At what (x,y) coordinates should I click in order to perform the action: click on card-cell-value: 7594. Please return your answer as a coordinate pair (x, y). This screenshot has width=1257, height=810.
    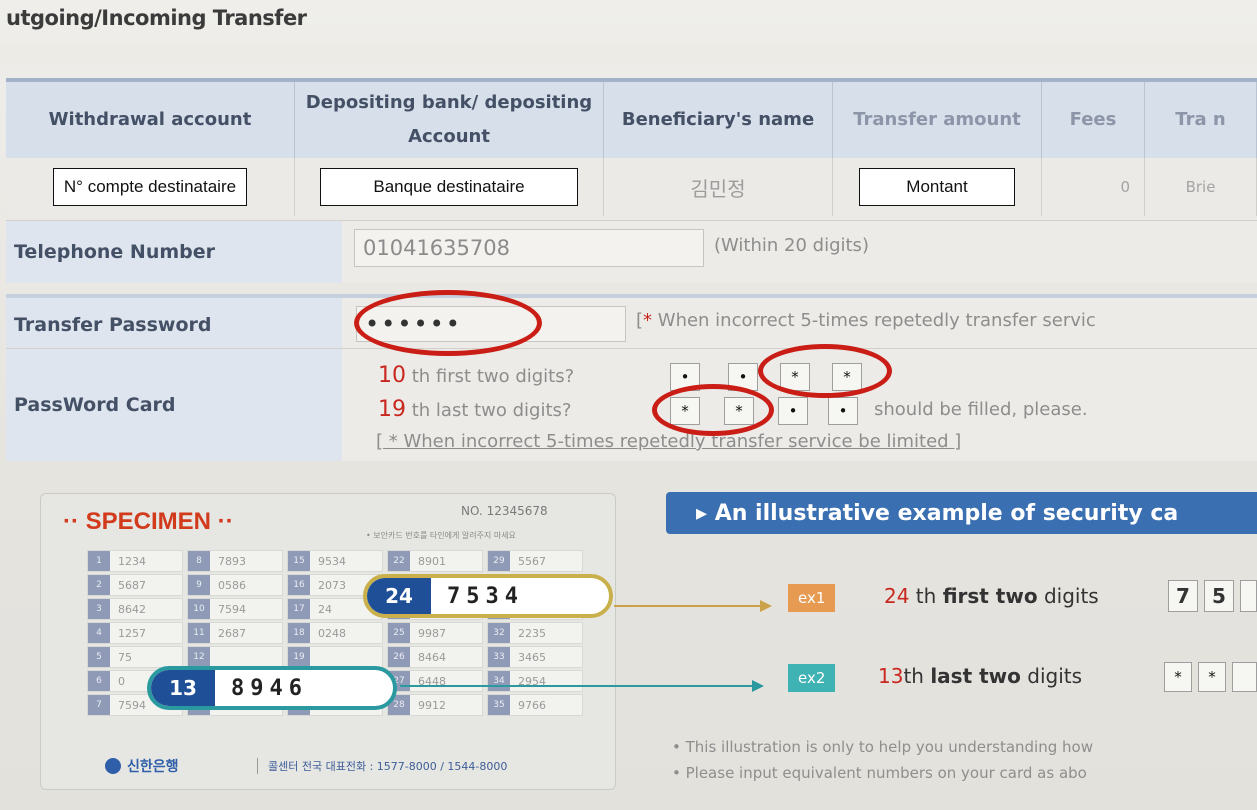
    Looking at the image, I should click on (132, 705).